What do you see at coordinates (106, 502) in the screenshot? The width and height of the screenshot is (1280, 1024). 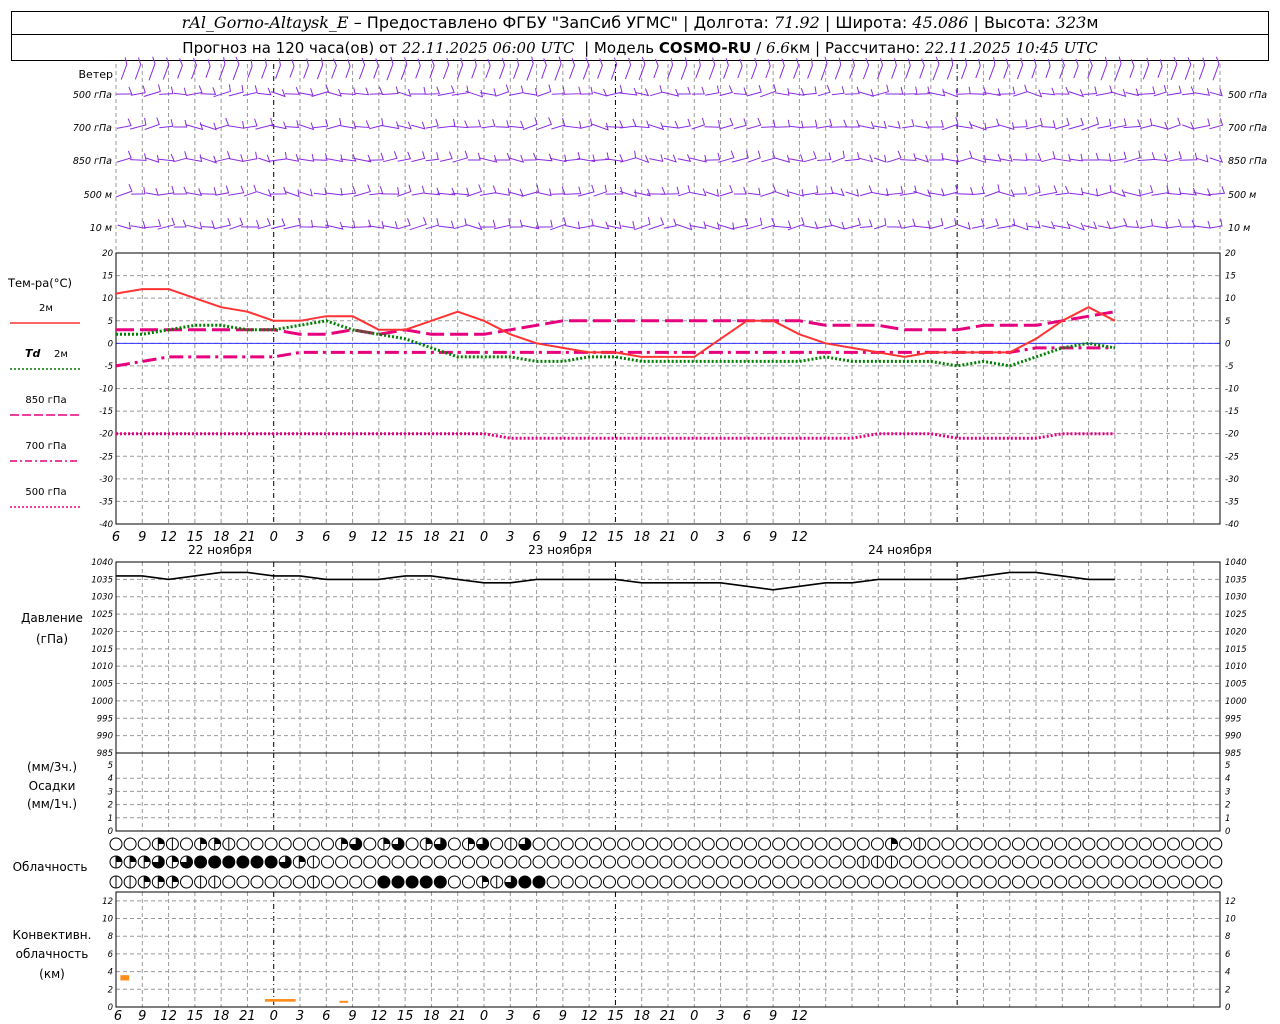 I see `temp-ytick-left-11: -35` at bounding box center [106, 502].